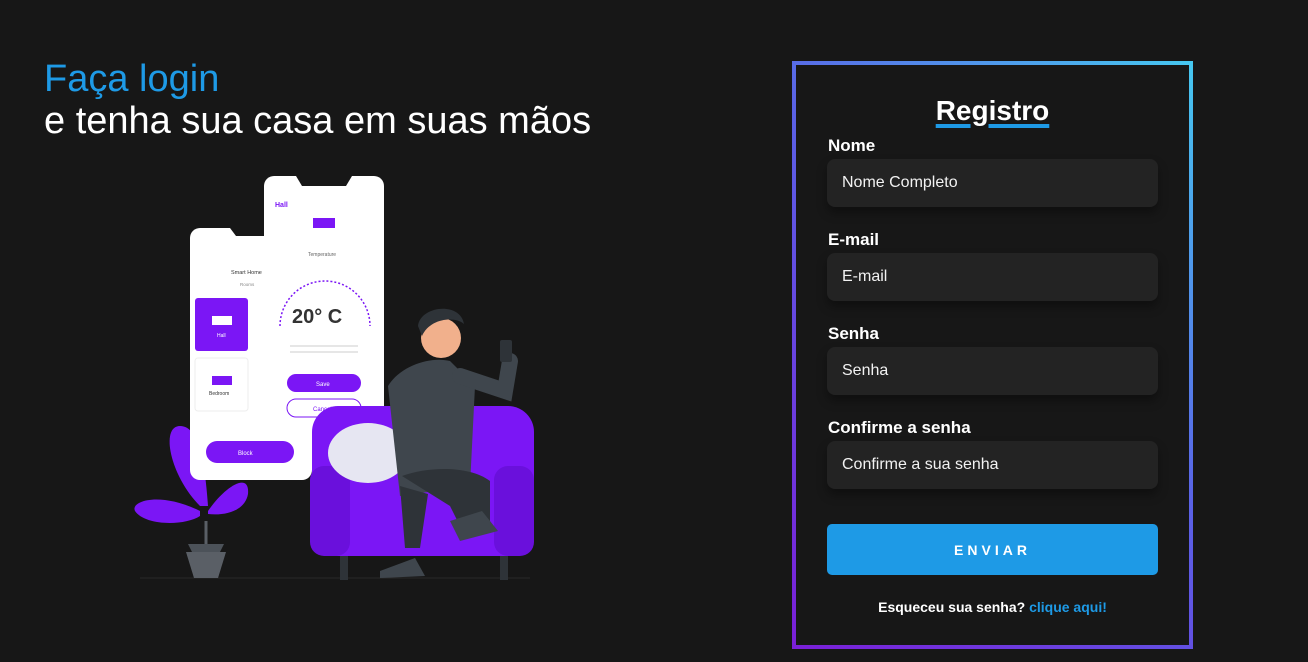  Describe the element at coordinates (1068, 607) in the screenshot. I see `forgot-password-link: clique aqui!` at that location.